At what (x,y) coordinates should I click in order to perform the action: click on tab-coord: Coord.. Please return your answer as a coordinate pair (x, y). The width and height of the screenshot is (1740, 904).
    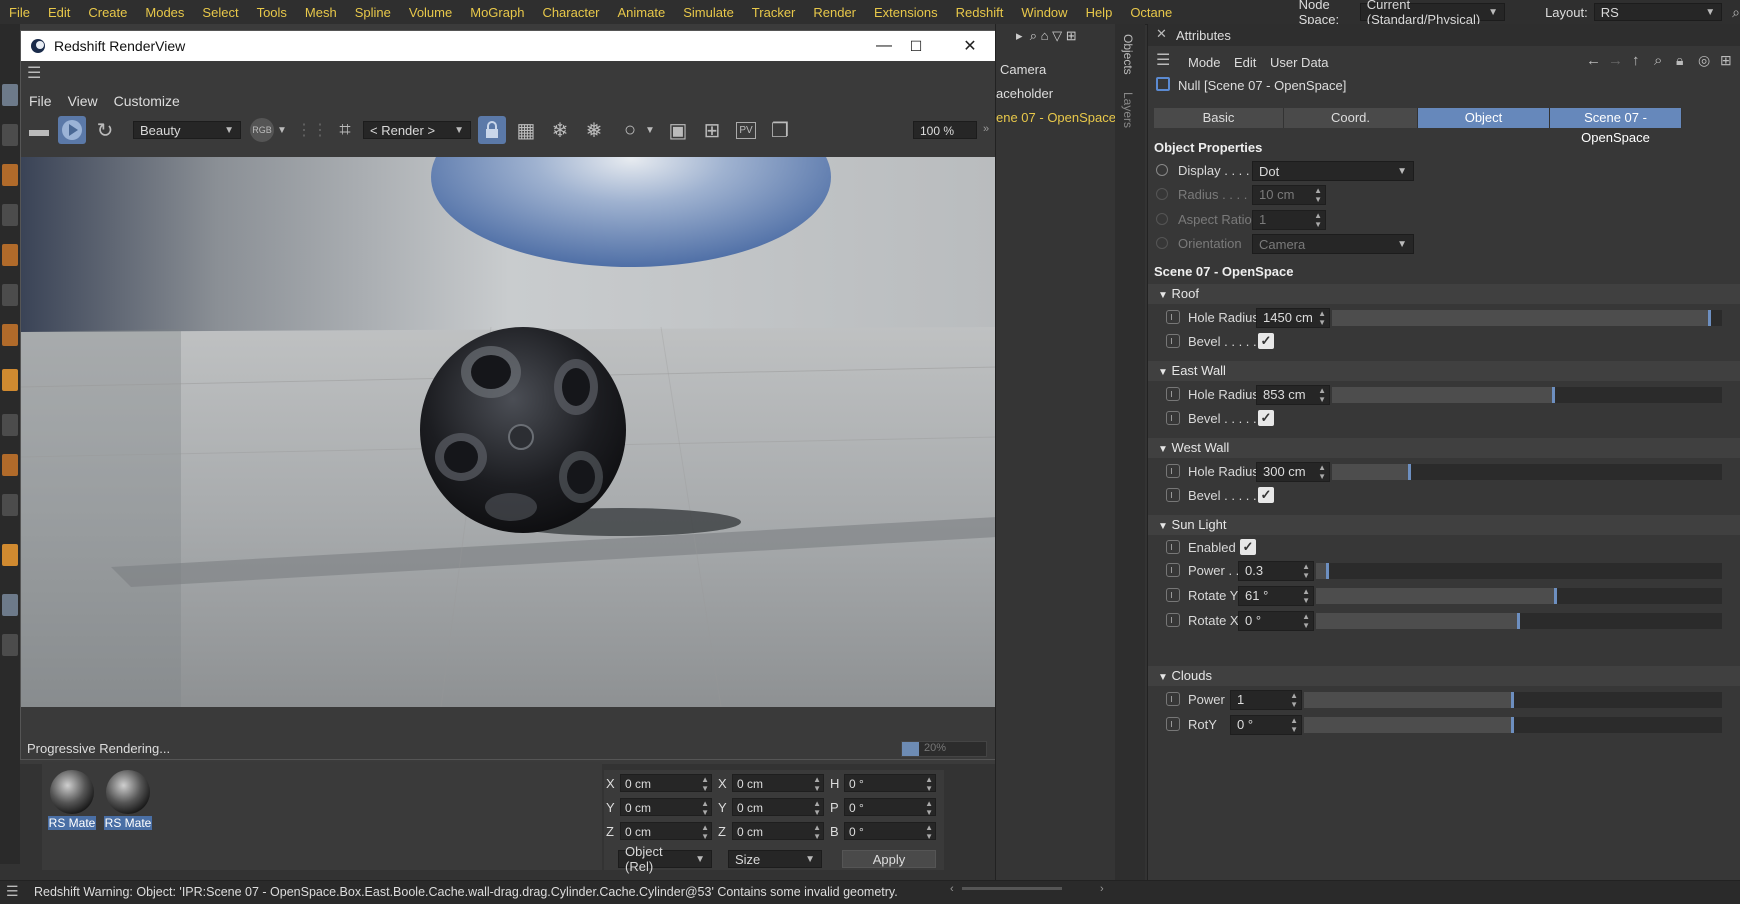
    Looking at the image, I should click on (1351, 118).